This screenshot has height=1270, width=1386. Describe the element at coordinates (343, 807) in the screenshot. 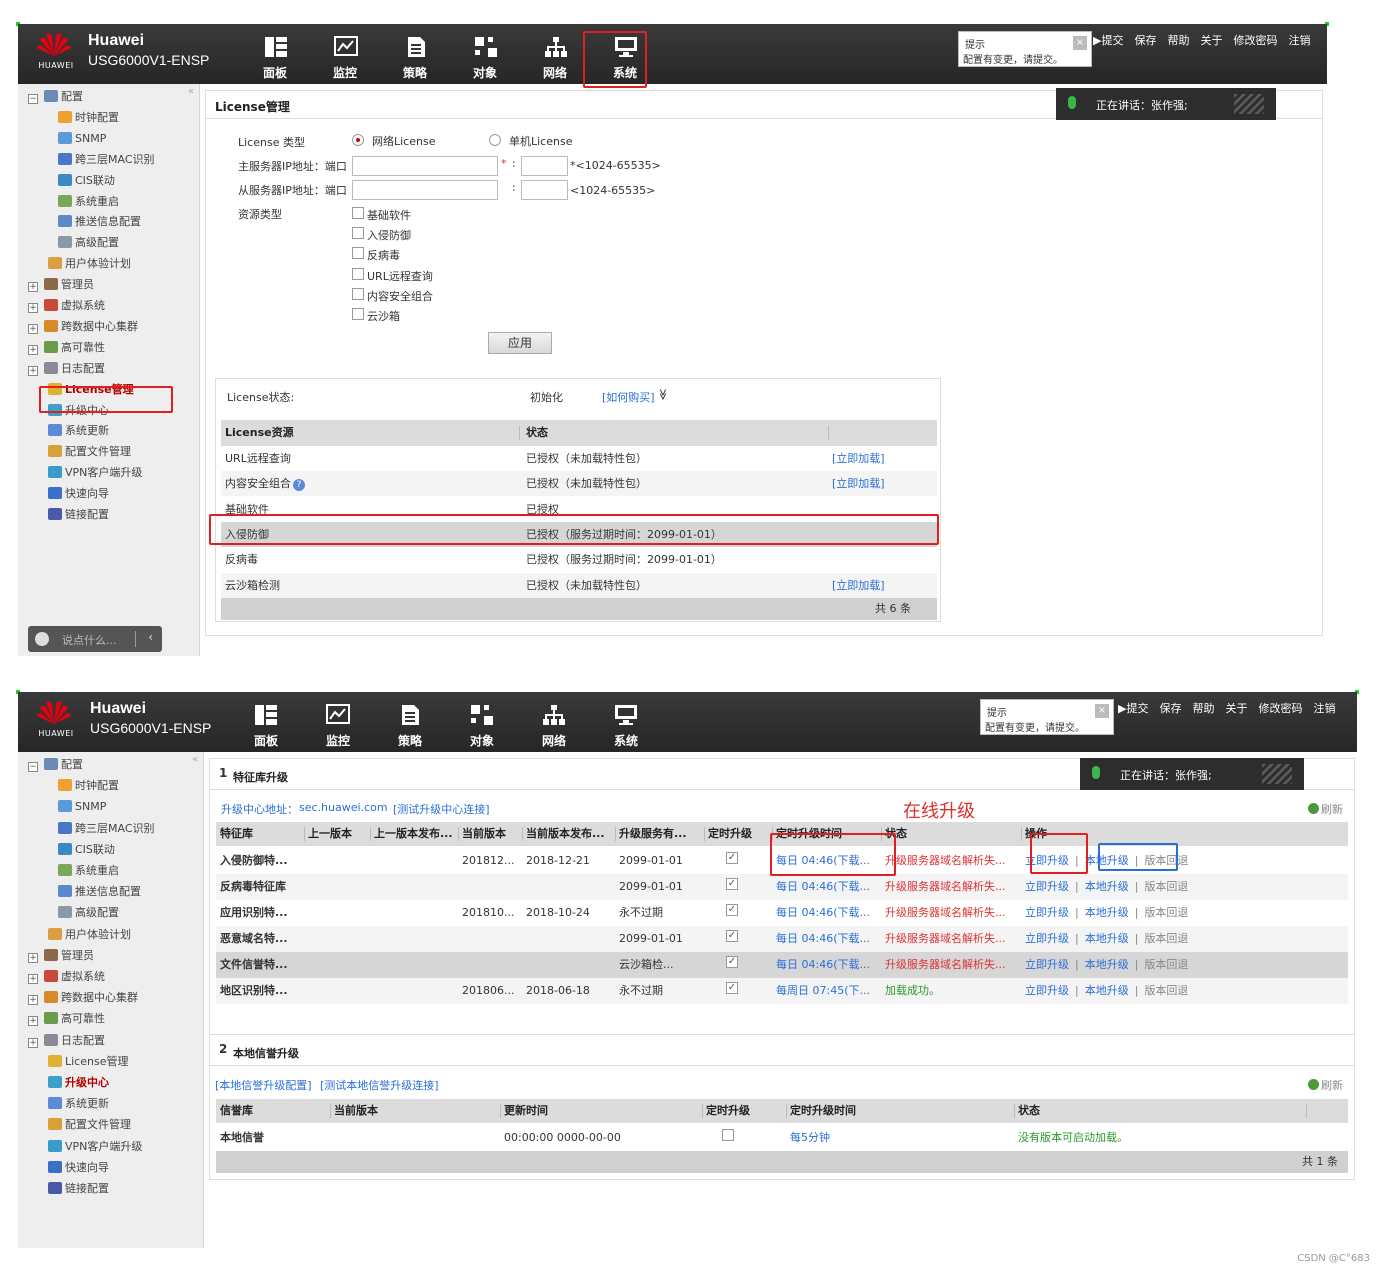

I see `upgrade-center-address: sec.huawei.com` at that location.